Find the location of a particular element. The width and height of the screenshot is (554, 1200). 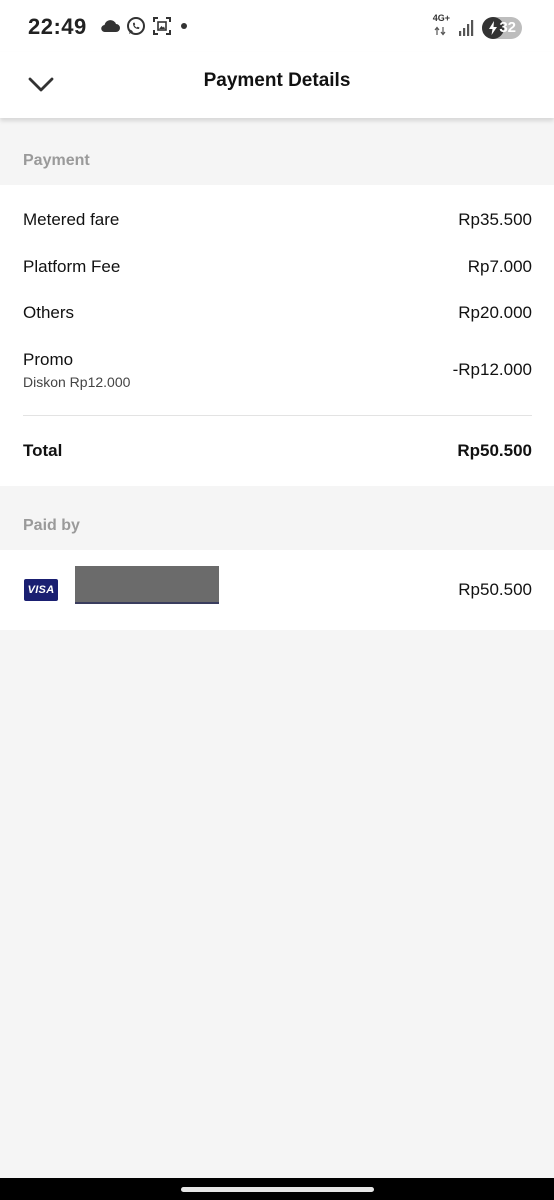

paid-amount: Rp50.500 is located at coordinates (495, 589).